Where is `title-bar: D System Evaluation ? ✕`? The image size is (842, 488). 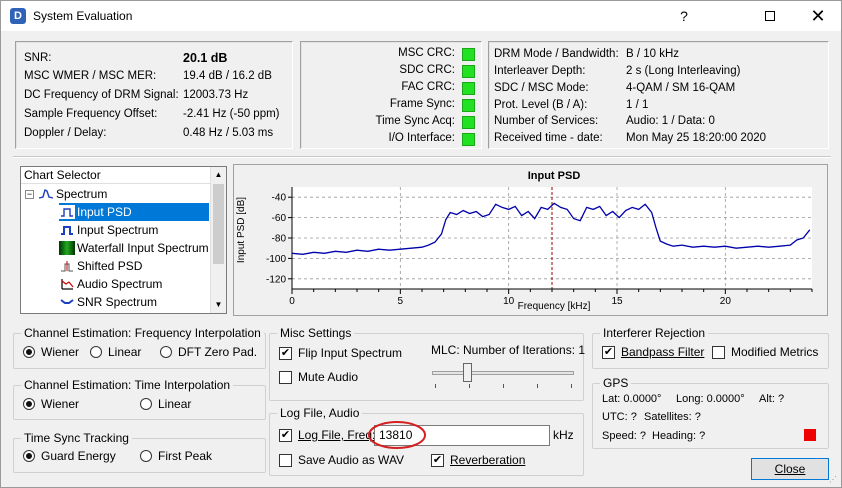
title-bar: D System Evaluation ? ✕ is located at coordinates (421, 16).